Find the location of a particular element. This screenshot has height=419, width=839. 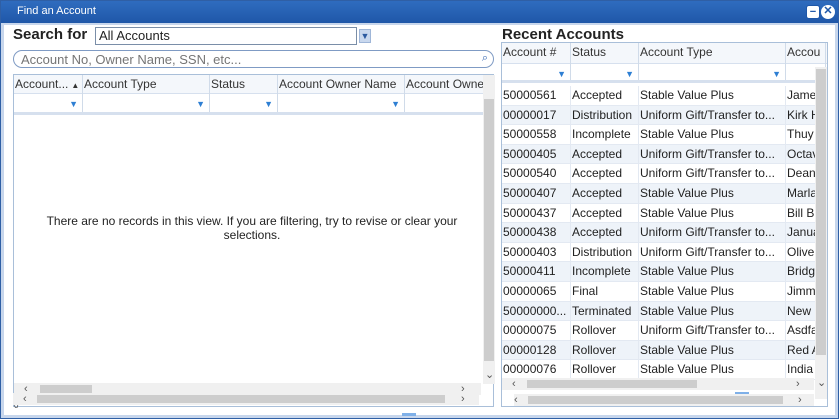

recent-account-row: 50000411 Incomplete Stable Value Plus Bridg is located at coordinates (664, 272).